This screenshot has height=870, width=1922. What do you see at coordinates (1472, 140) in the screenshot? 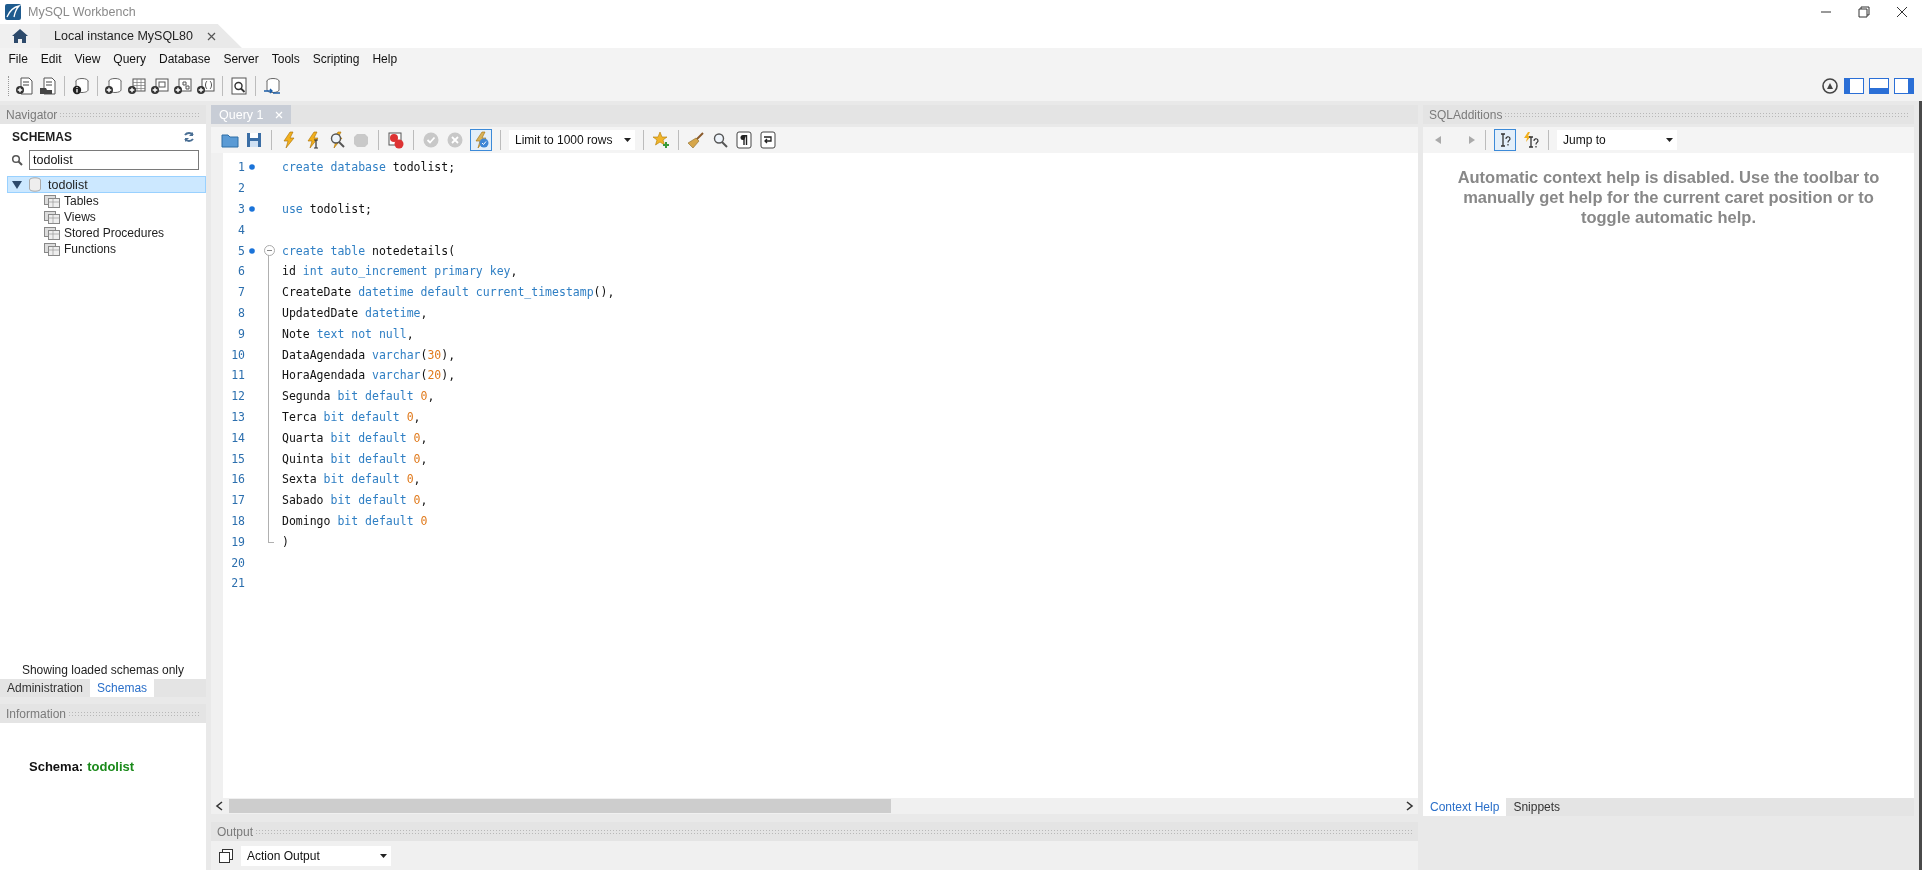
I see `forward-arrow-icon` at bounding box center [1472, 140].